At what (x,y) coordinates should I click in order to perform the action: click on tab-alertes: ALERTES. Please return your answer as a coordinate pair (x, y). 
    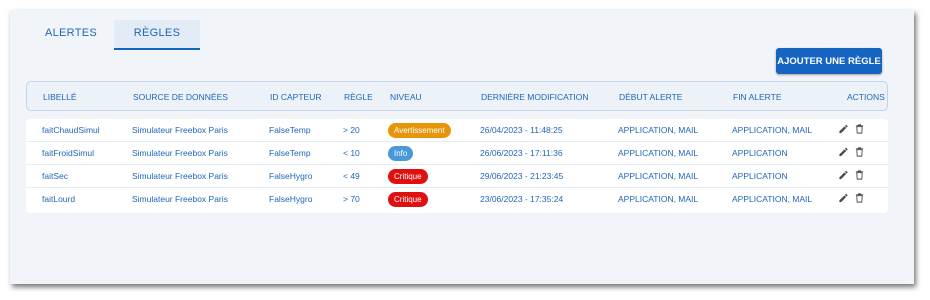
    Looking at the image, I should click on (71, 35).